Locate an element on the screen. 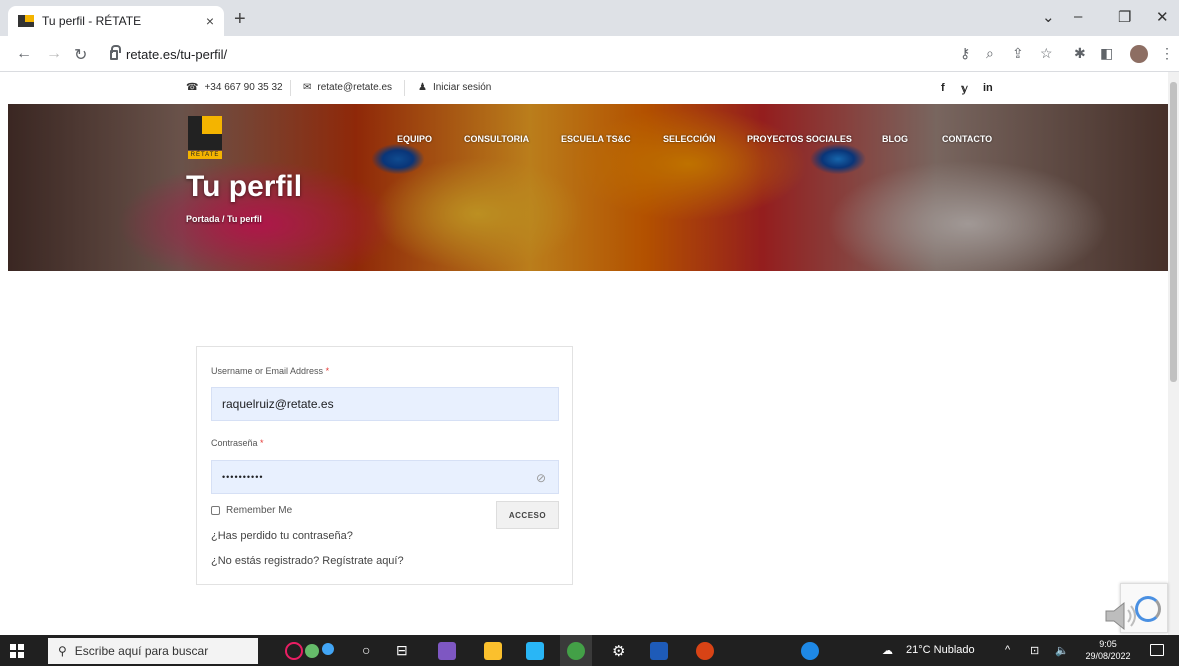 This screenshot has height=666, width=1179. minimize-button: – is located at coordinates (1078, 16).